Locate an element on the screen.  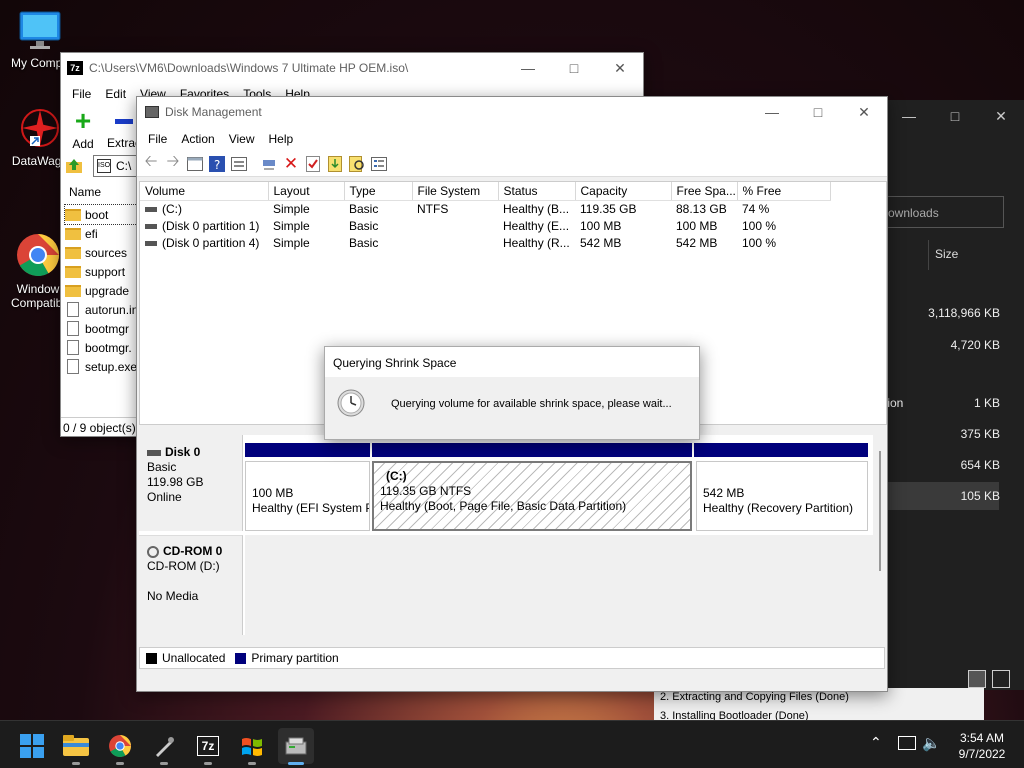
show-hide-tree-icon is located at coordinates (195, 164).